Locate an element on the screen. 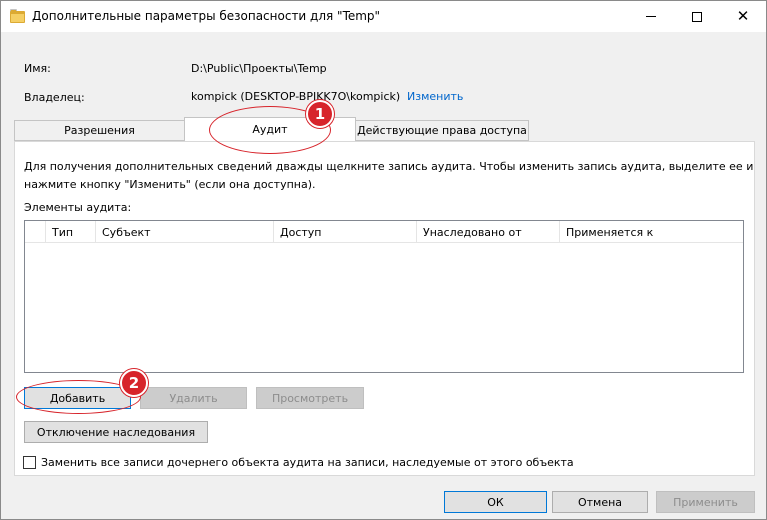  replace-child-entries-checkbox is located at coordinates (29, 462).